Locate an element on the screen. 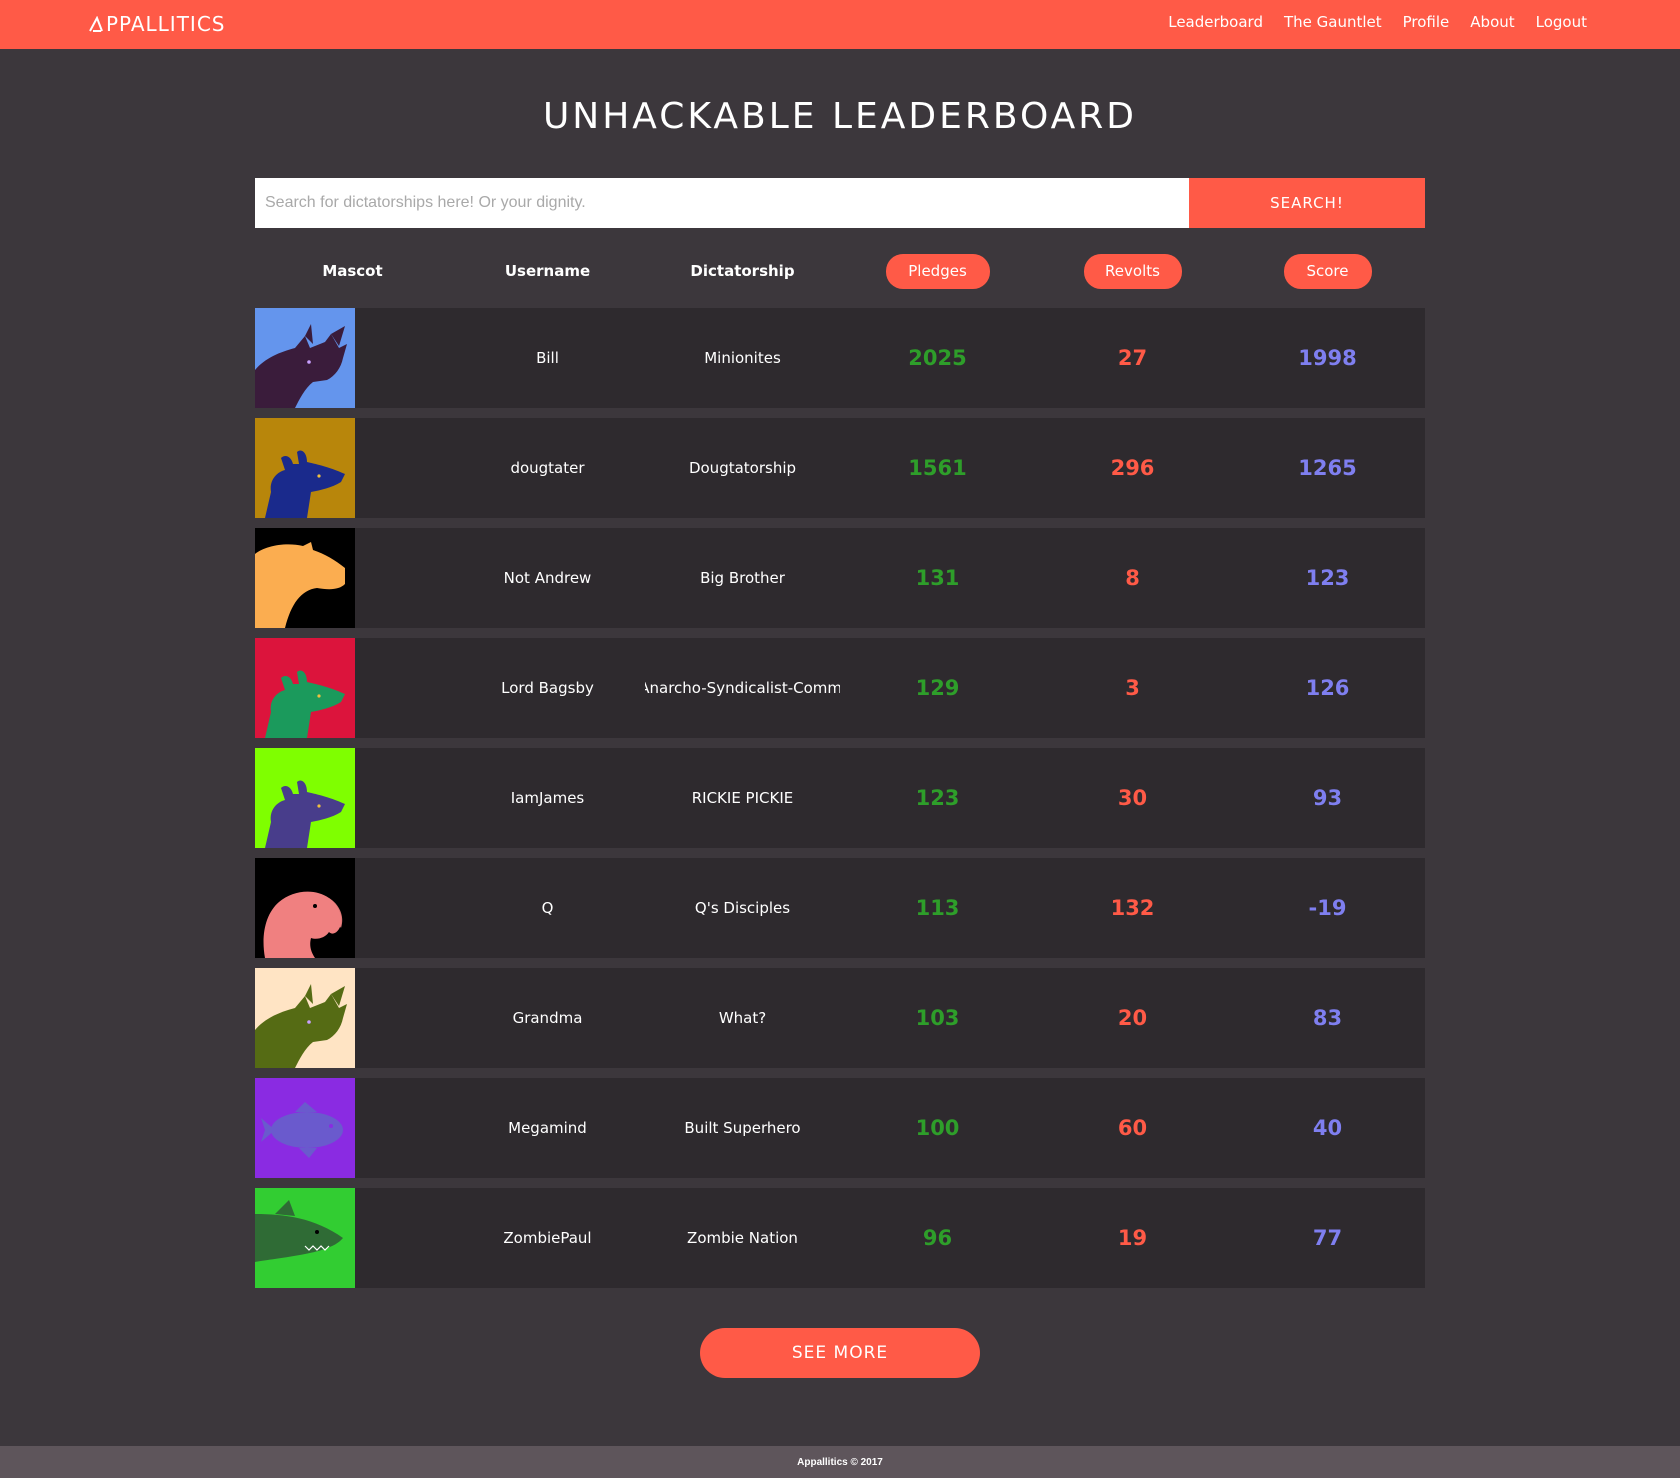 This screenshot has height=1478, width=1680. footer-copyright: Appallitics © 2017 is located at coordinates (840, 1462).